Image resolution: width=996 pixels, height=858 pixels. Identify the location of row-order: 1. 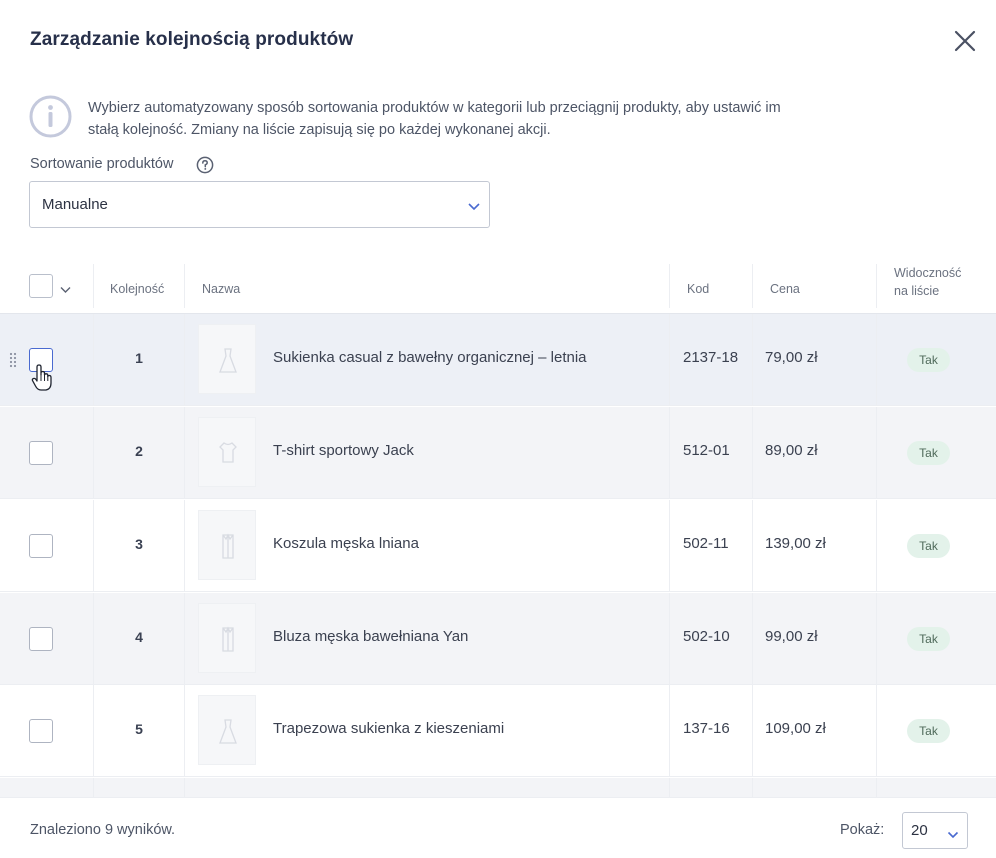
(139, 358).